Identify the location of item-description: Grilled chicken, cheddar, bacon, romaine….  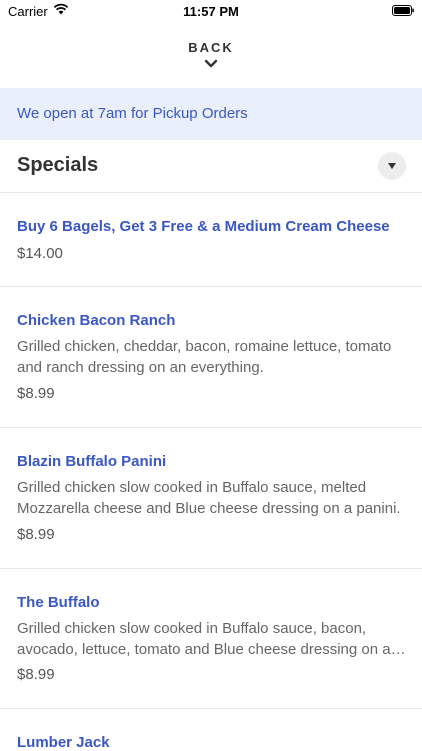
(211, 357).